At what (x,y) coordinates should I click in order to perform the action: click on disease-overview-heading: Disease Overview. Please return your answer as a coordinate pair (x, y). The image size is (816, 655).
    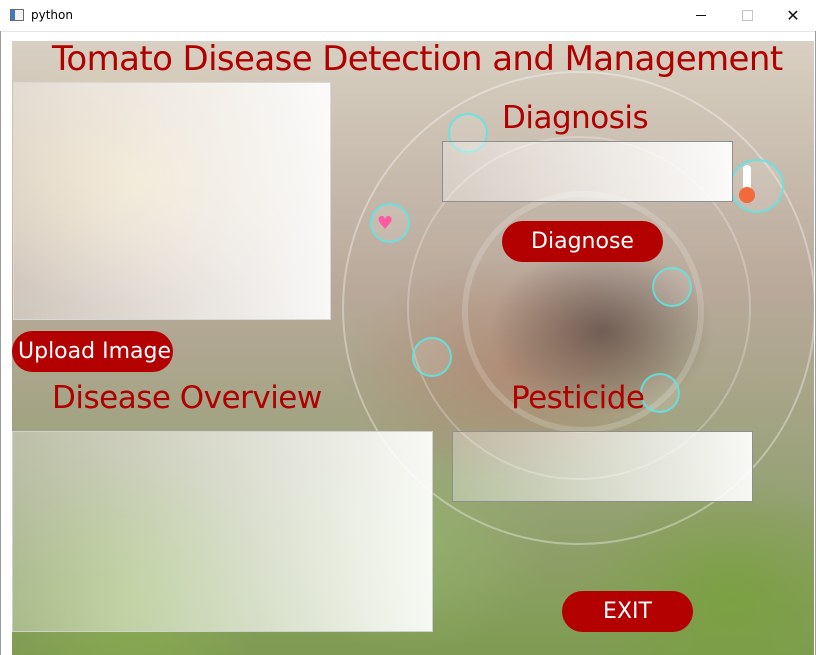
    Looking at the image, I should click on (187, 398).